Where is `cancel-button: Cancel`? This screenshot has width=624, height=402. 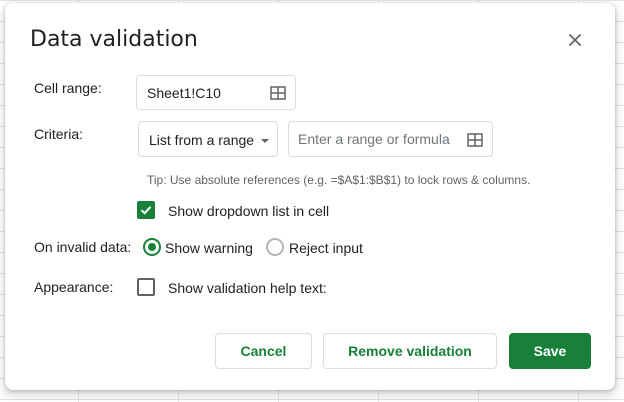
cancel-button: Cancel is located at coordinates (263, 351).